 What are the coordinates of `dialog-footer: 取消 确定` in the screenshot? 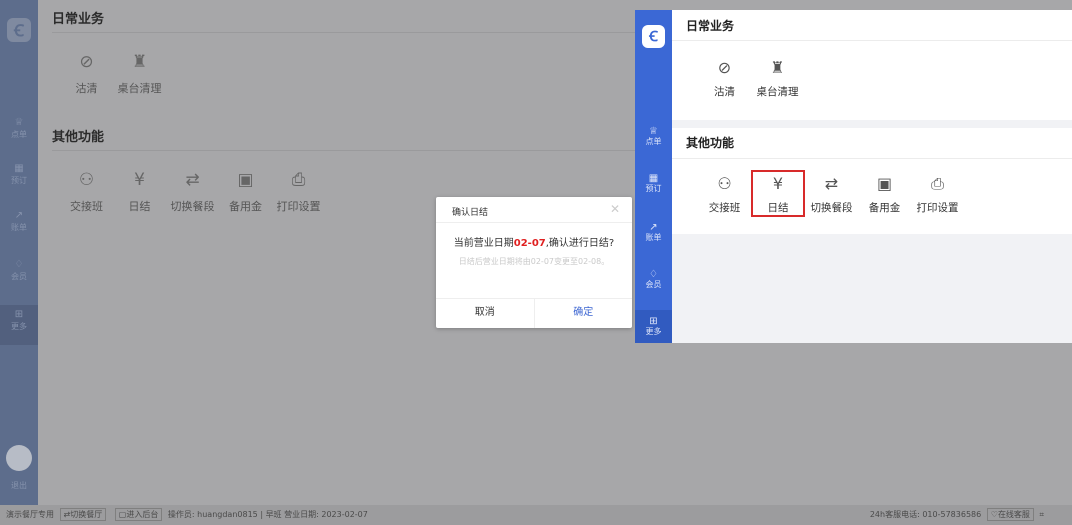 It's located at (534, 313).